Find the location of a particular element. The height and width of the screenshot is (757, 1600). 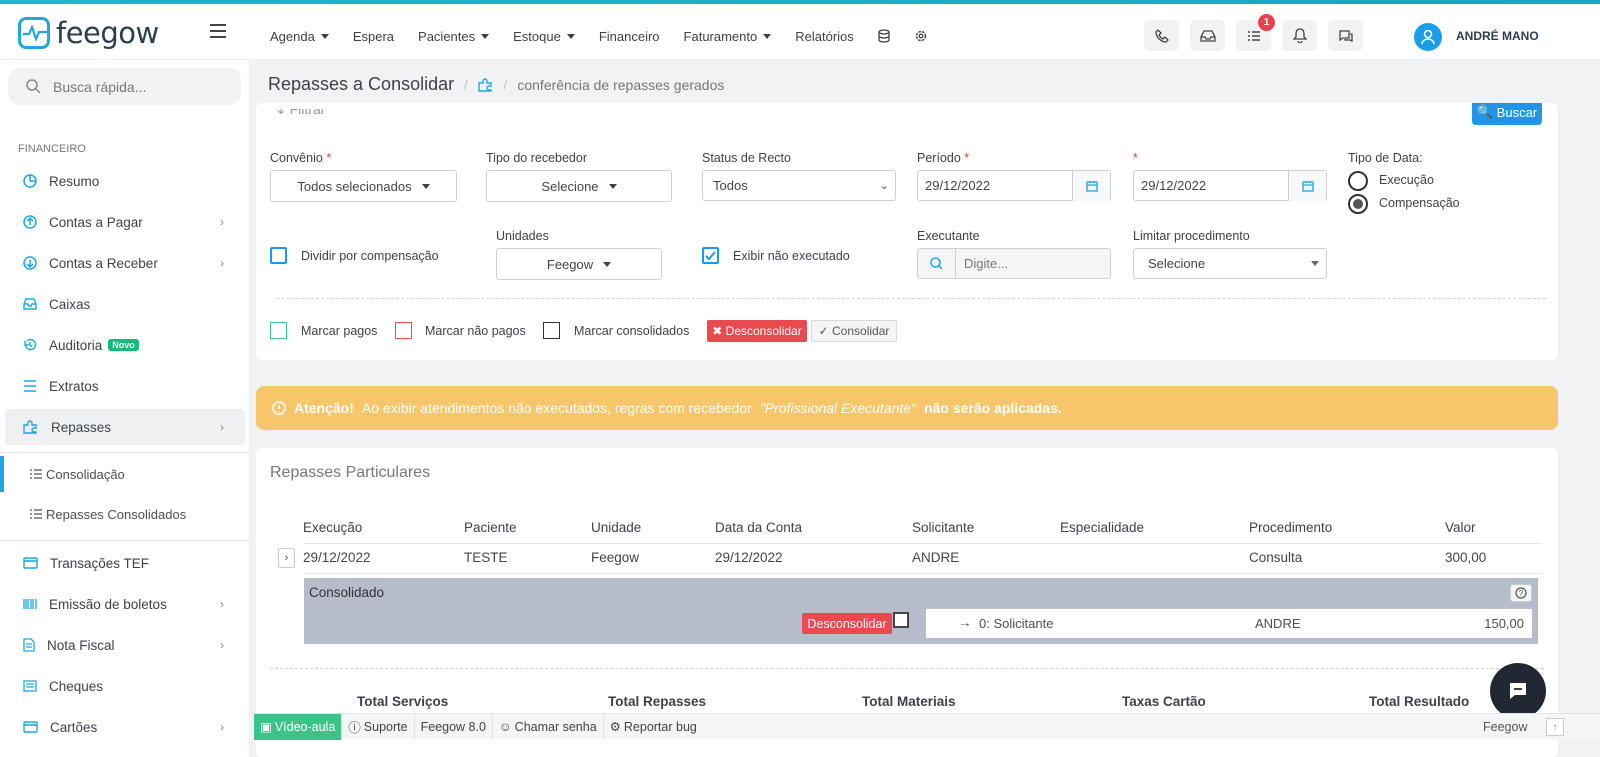

logo: feegow is located at coordinates (88, 33).